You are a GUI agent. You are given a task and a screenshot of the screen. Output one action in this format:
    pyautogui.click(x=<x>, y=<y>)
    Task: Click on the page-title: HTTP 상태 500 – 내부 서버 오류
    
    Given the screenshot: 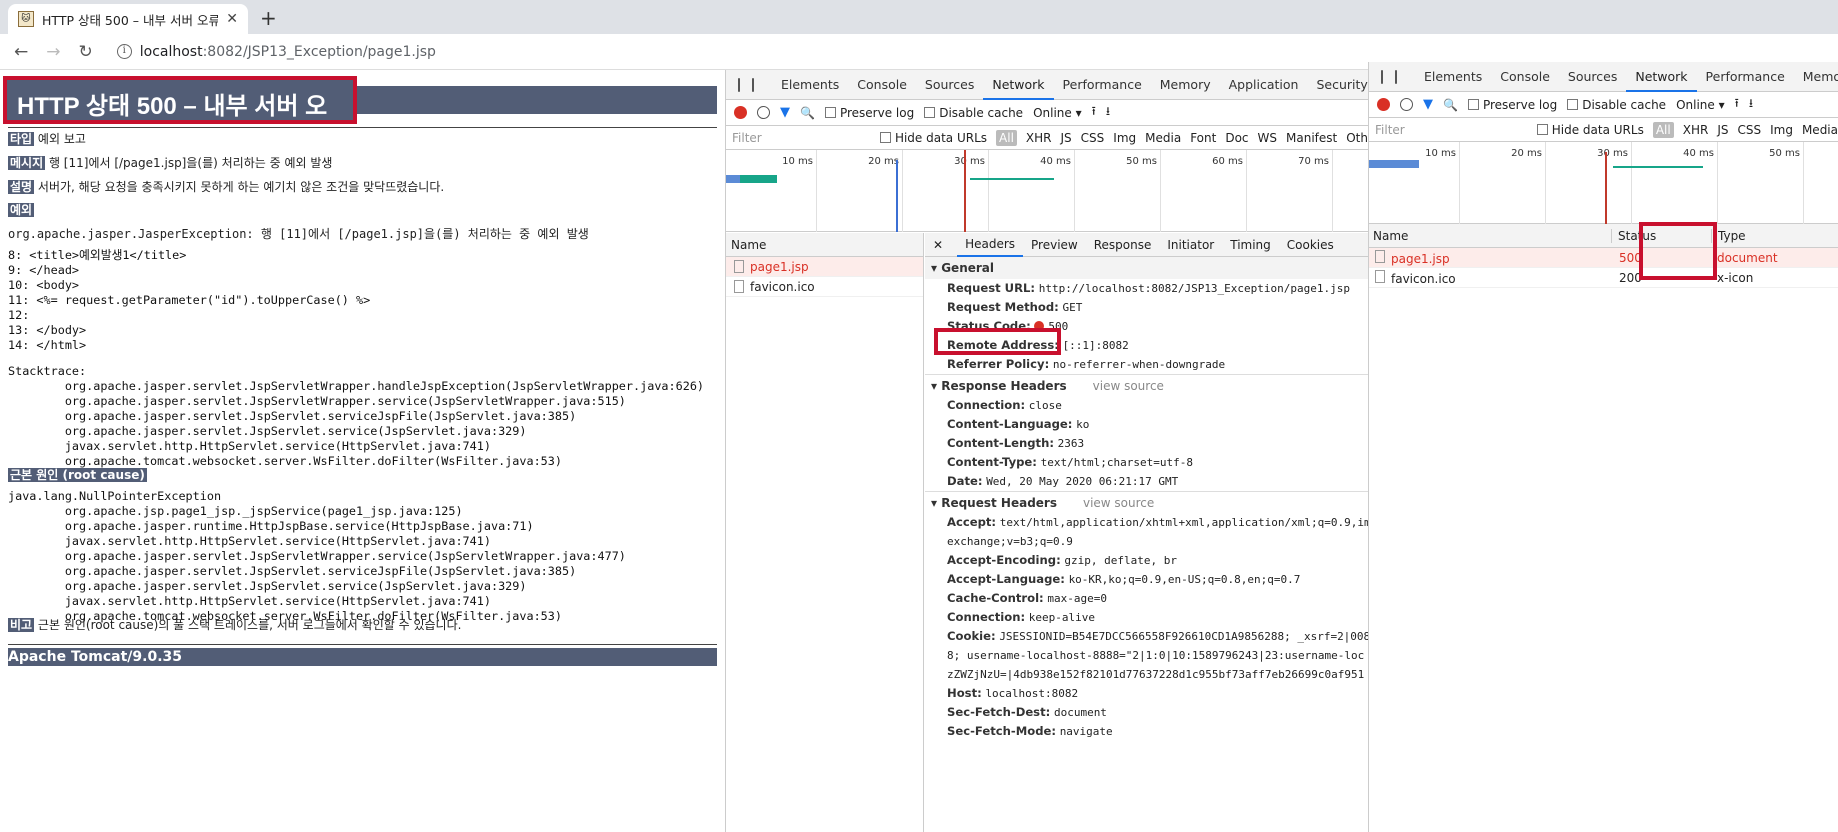 What is the action you would take?
    pyautogui.click(x=180, y=115)
    